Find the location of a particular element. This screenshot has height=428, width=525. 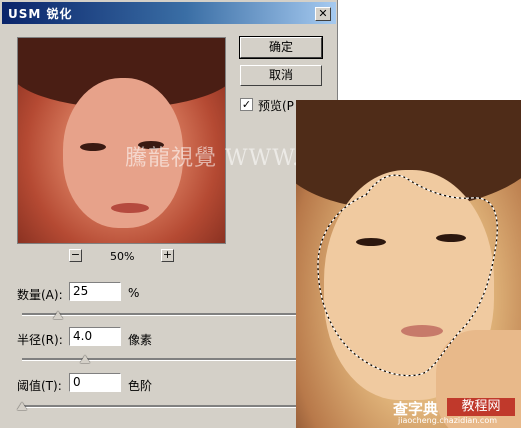

radius-label: 半径(R): is located at coordinates (40, 340).